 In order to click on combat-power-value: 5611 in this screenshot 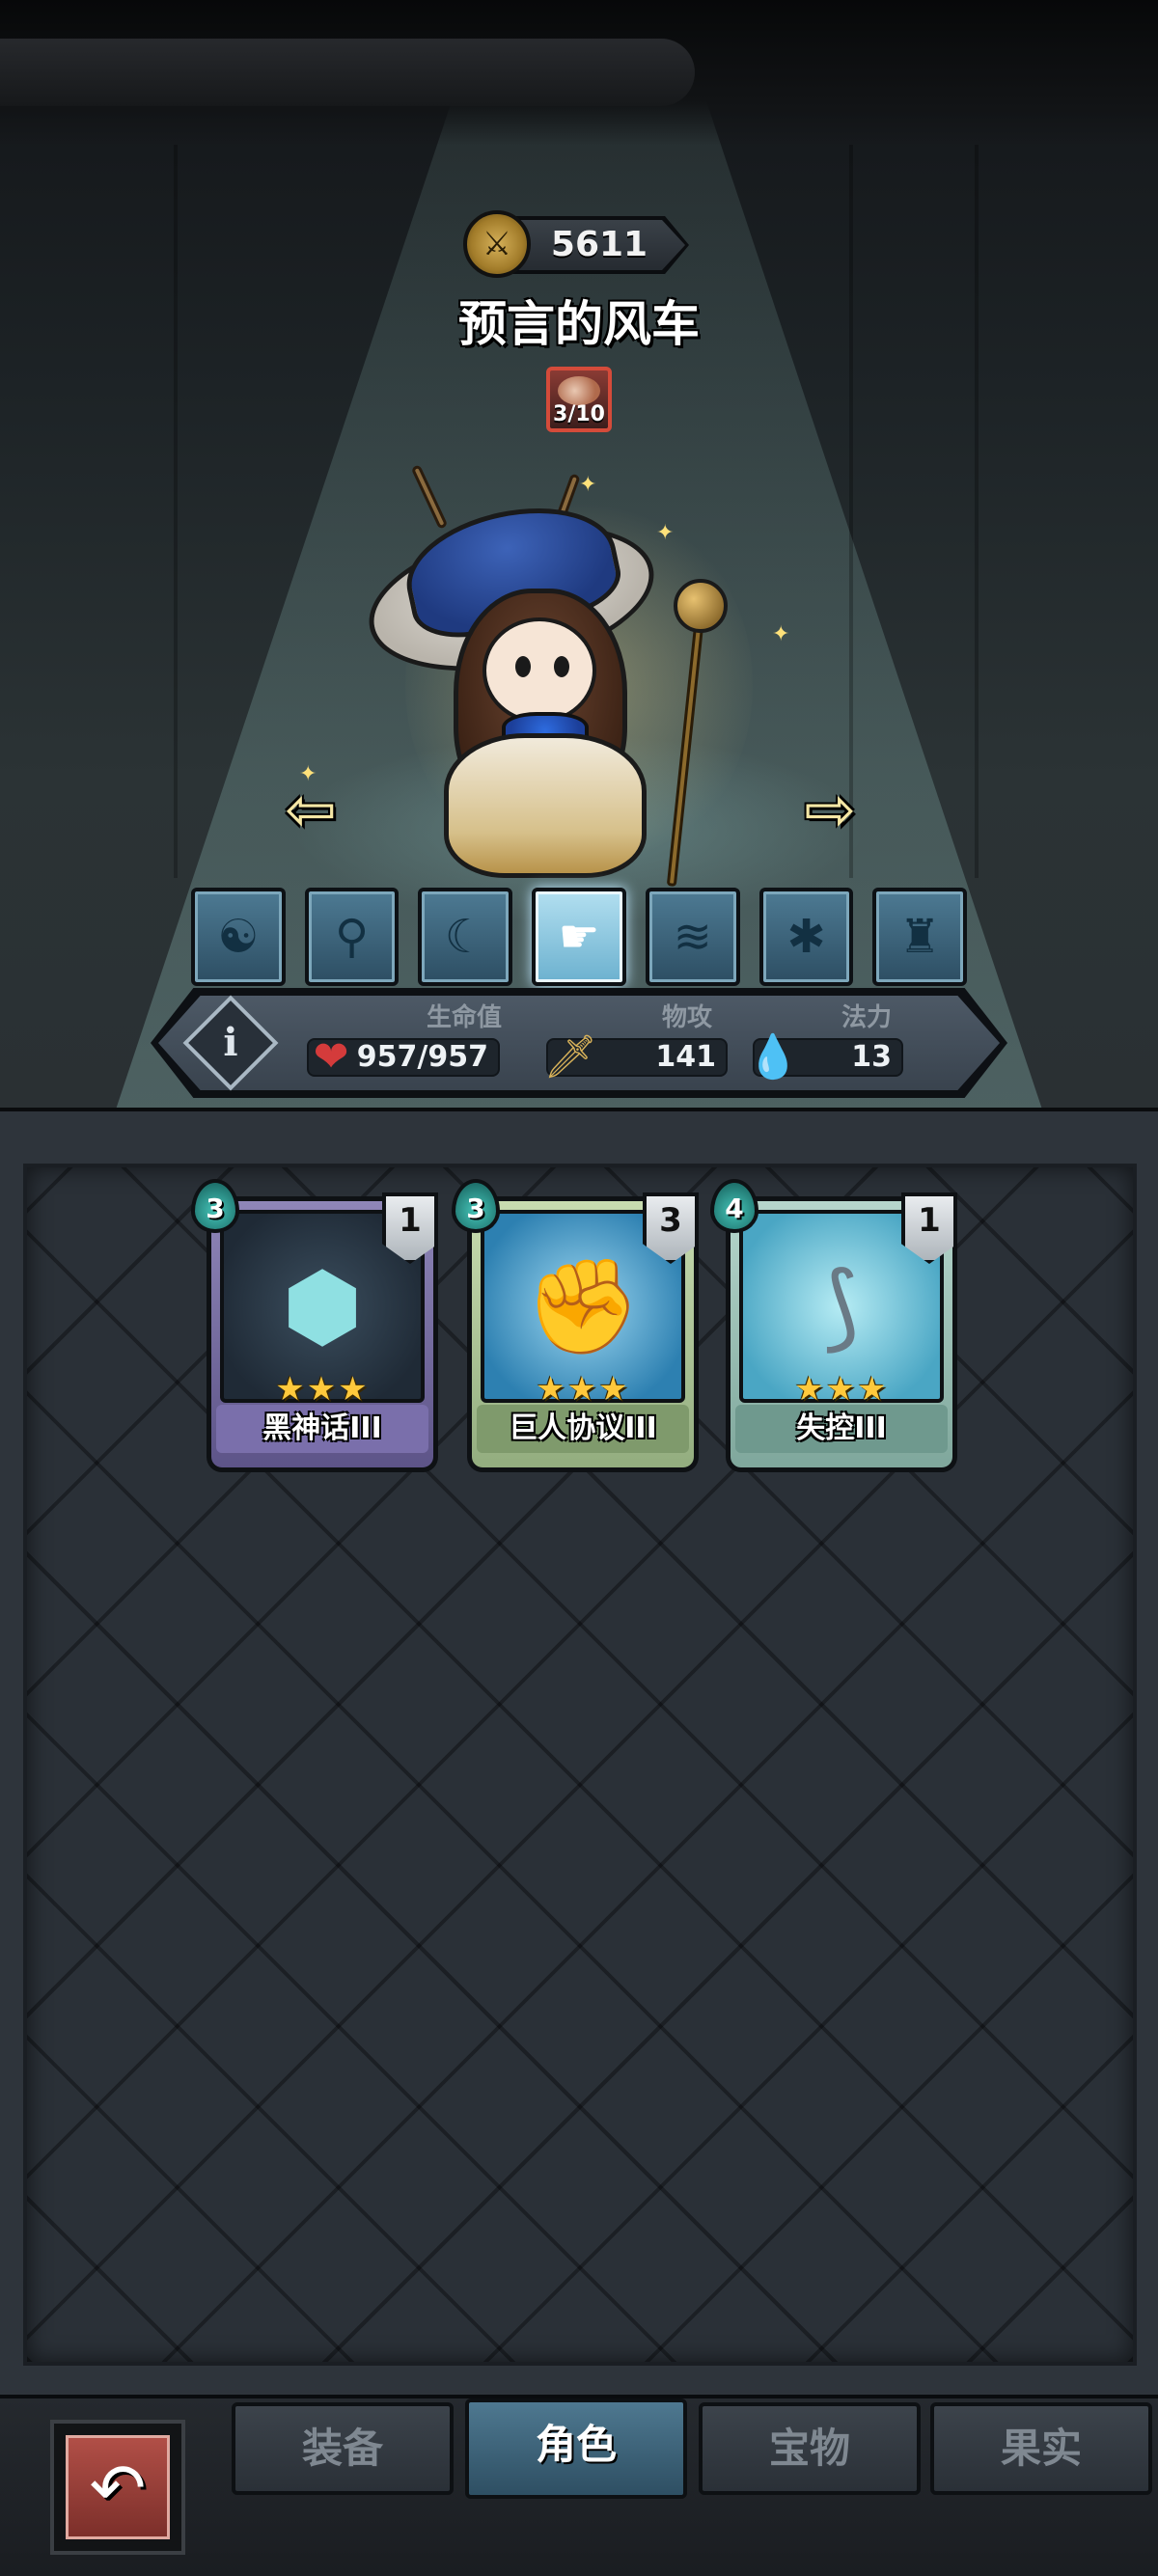, I will do `click(599, 245)`.